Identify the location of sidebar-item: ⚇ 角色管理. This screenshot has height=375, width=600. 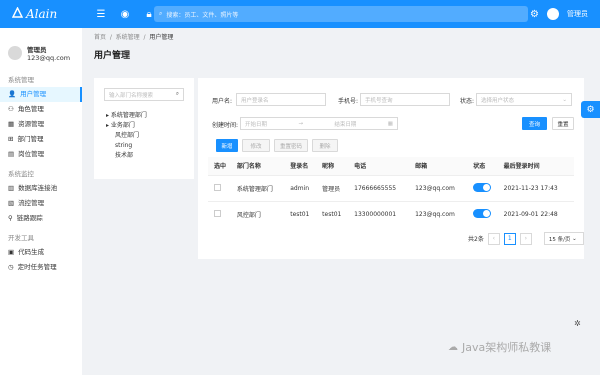
(41, 109).